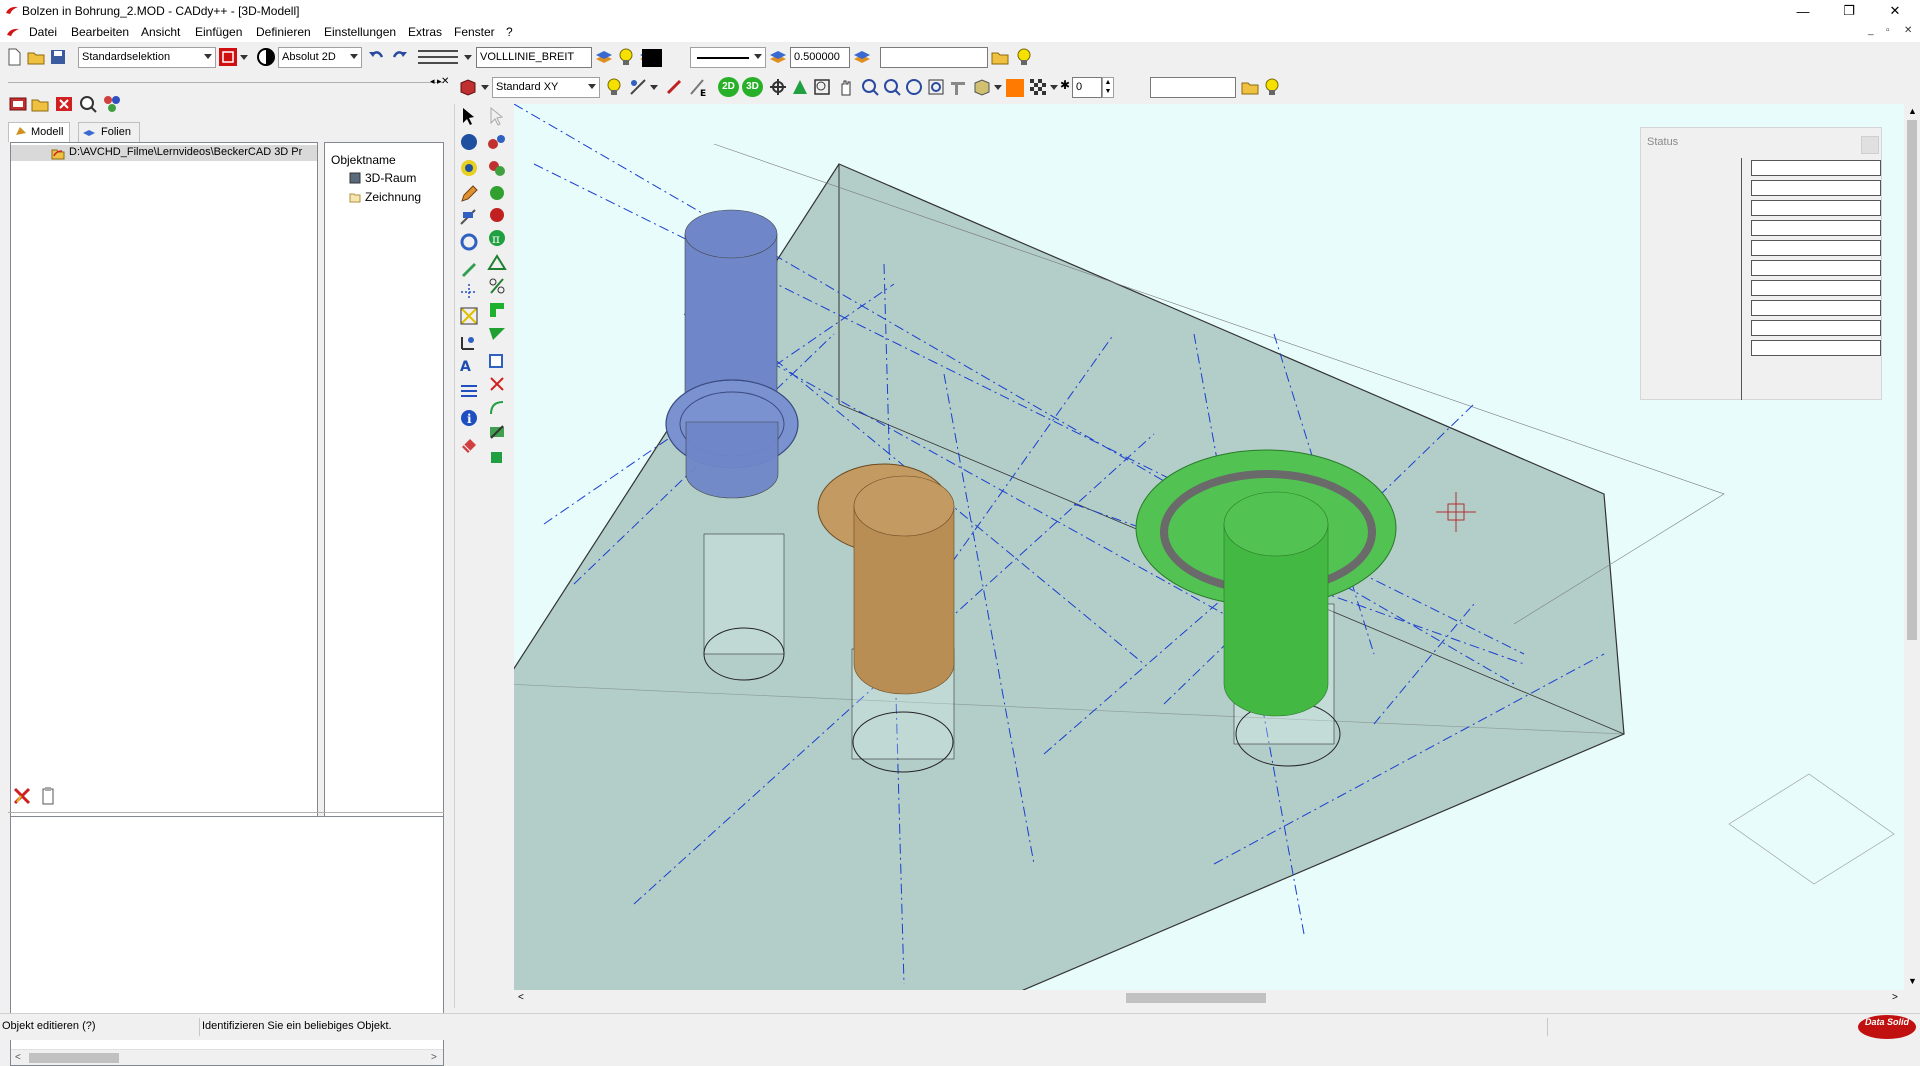 This screenshot has width=1920, height=1066. I want to click on triangle-tool-icon, so click(497, 262).